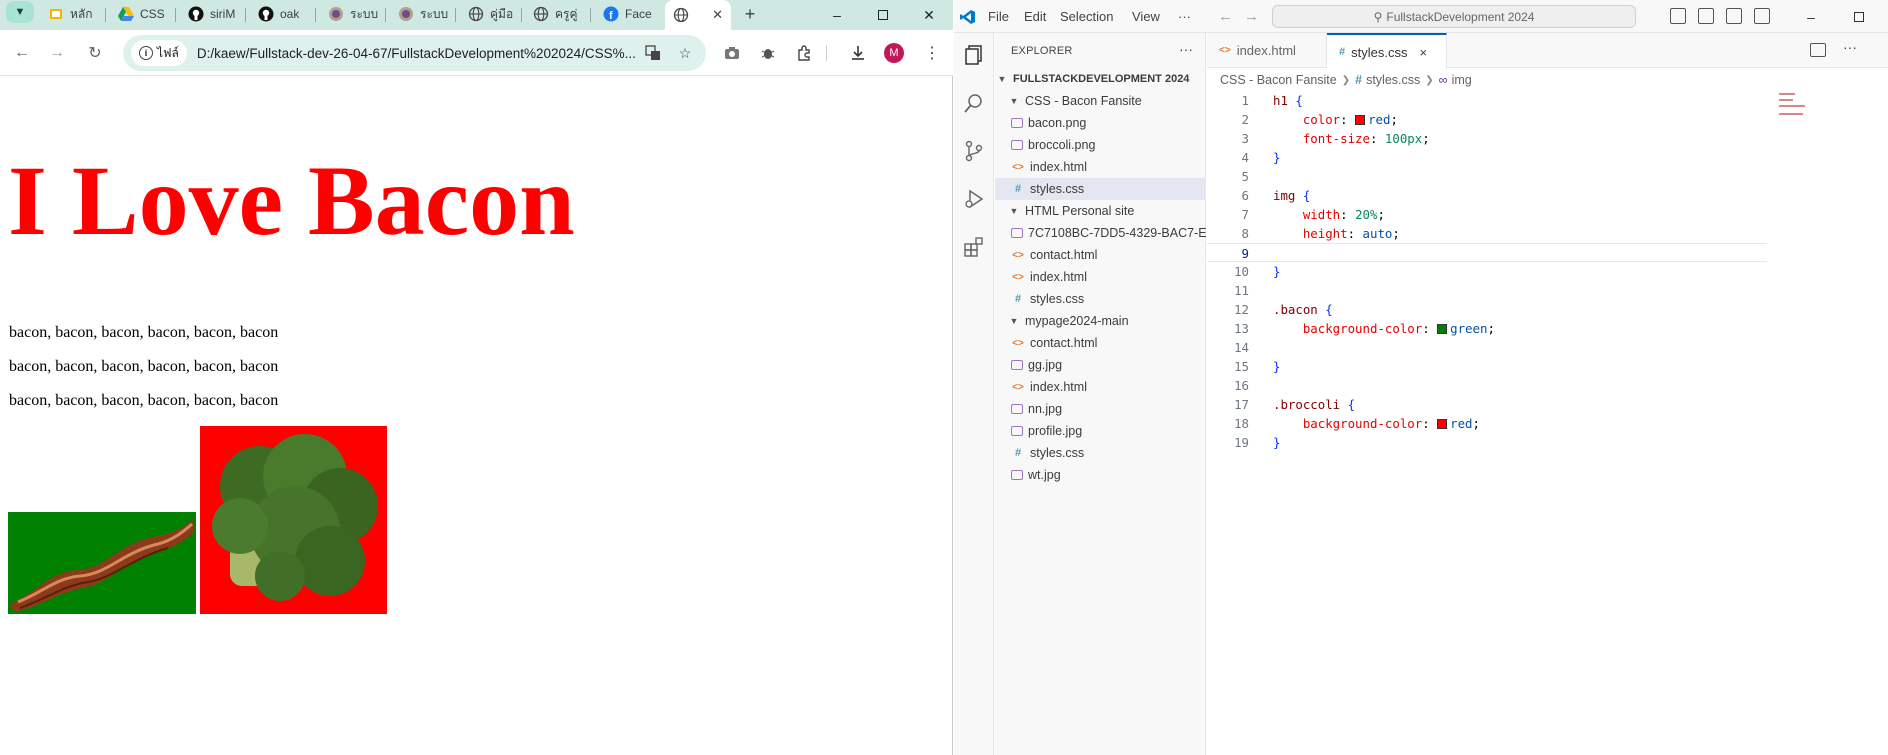 This screenshot has width=1888, height=755. Describe the element at coordinates (1850, 47) in the screenshot. I see `editor-more-actions: ···` at that location.